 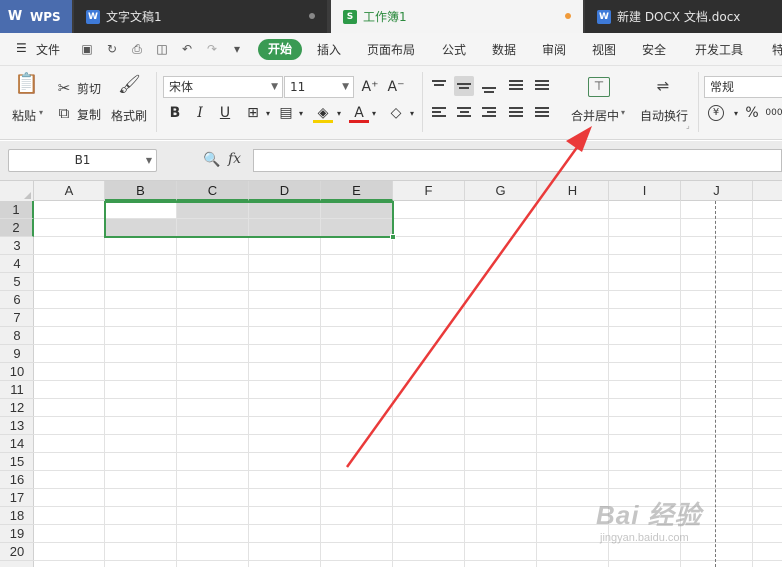 I want to click on export-icon: ↻, so click(x=112, y=49).